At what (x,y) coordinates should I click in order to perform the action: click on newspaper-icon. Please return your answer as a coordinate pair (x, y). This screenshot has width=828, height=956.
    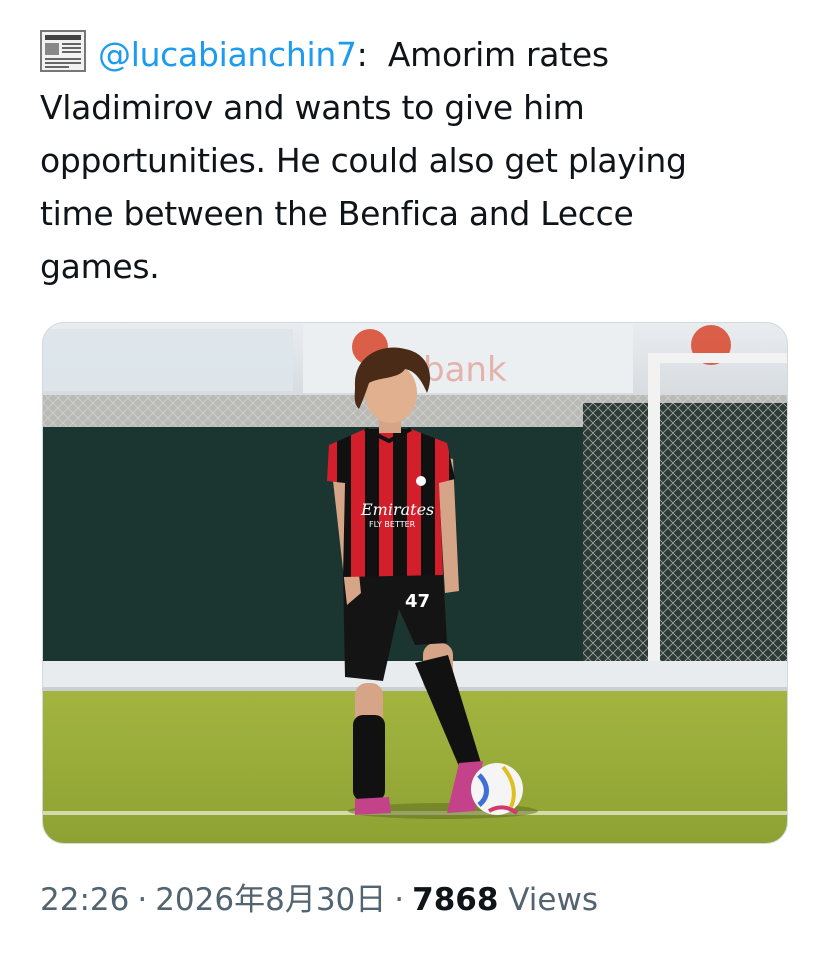
    Looking at the image, I should click on (63, 51).